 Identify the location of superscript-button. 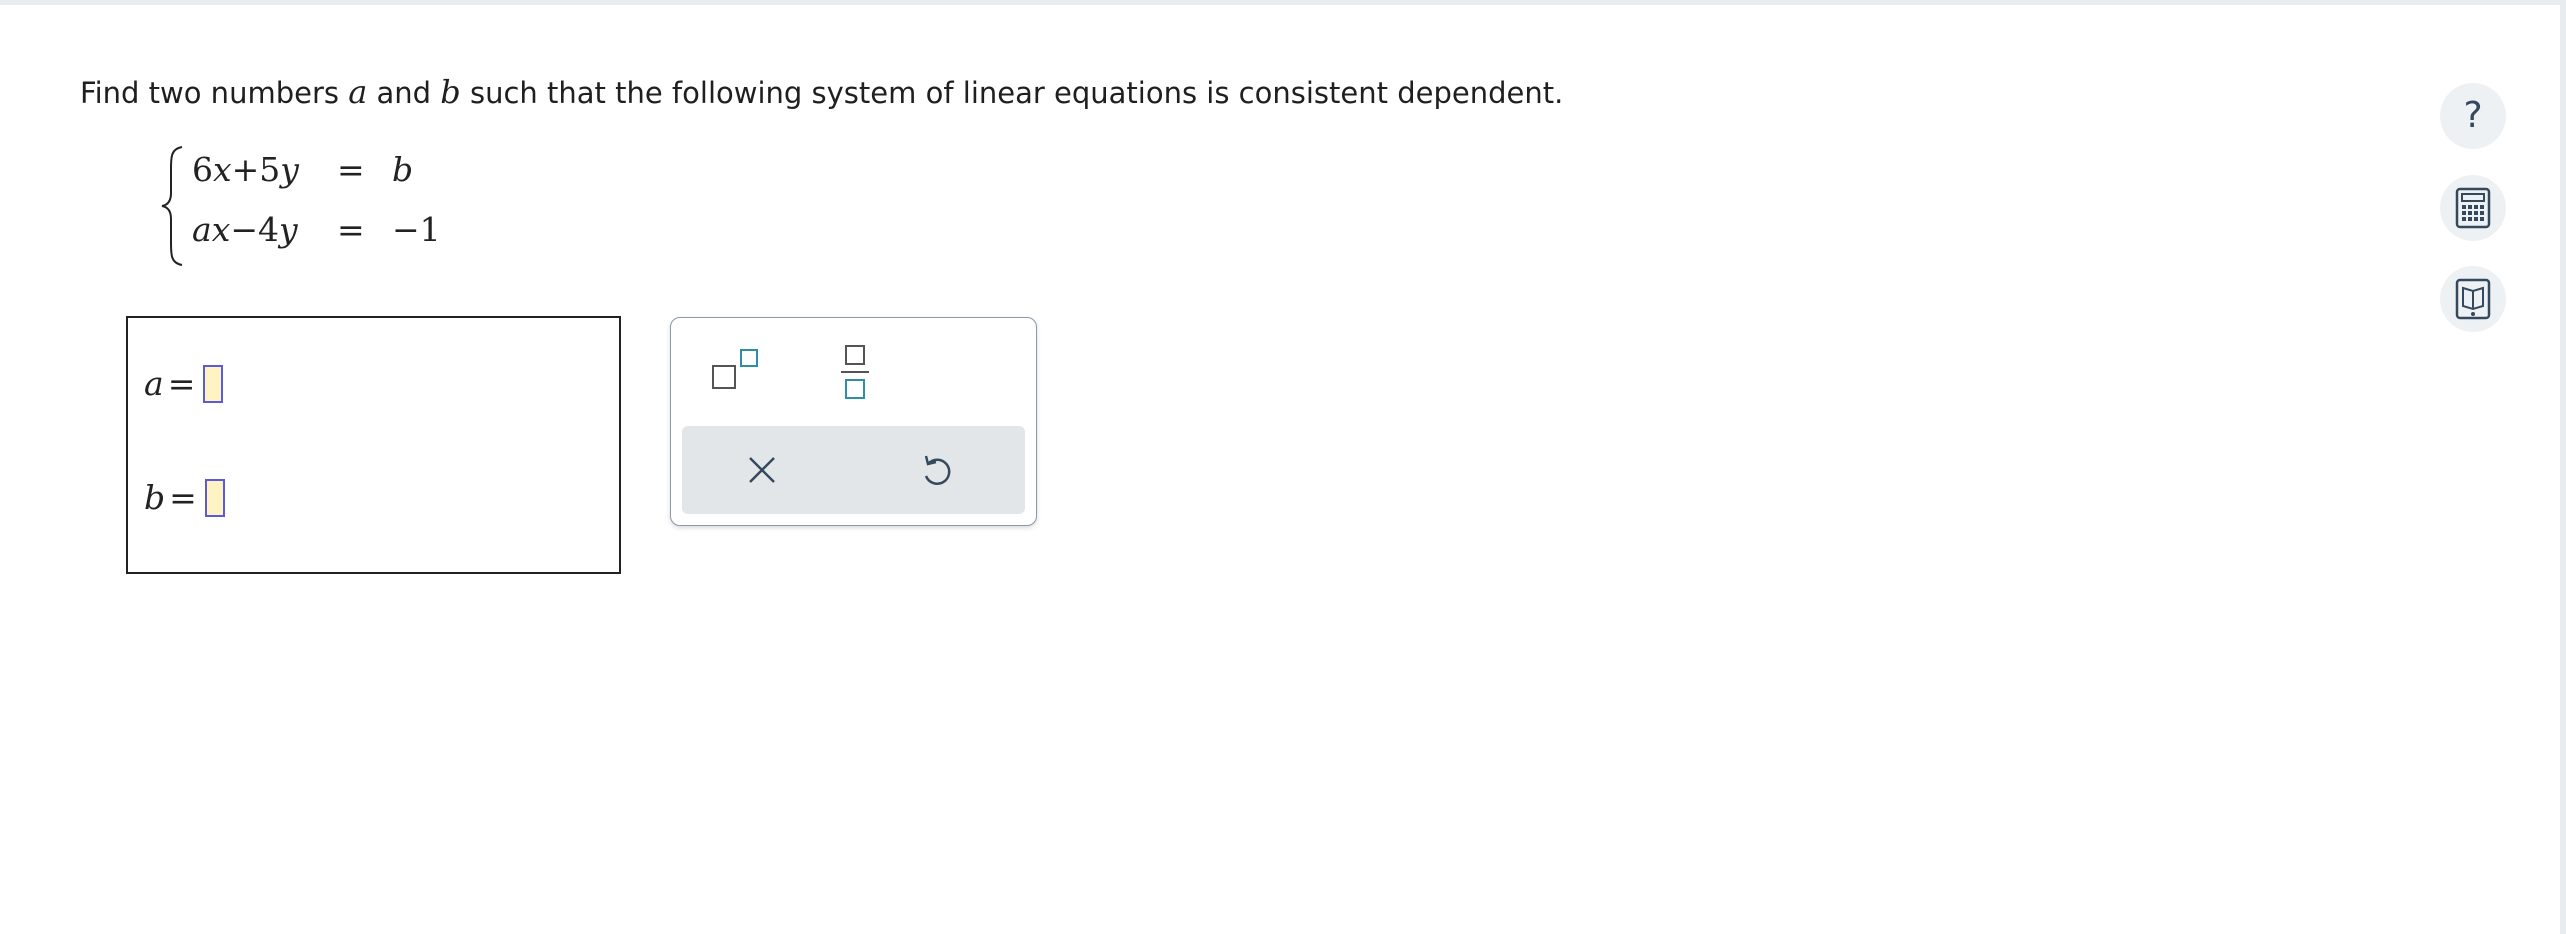
(737, 370).